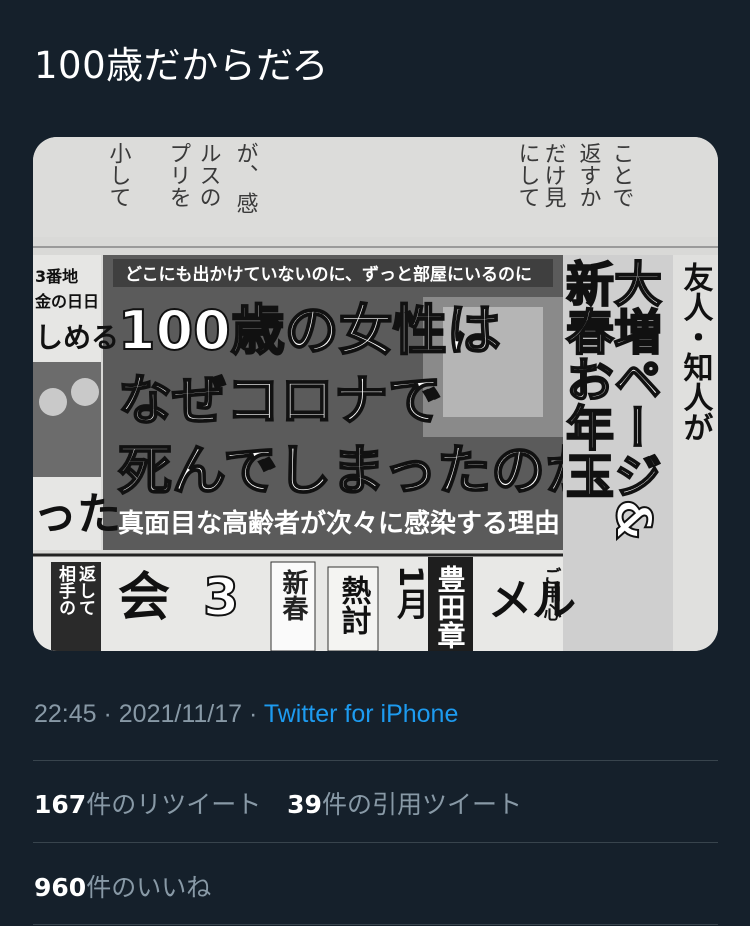 The image size is (750, 926). I want to click on retweets-stat: 167件のリツイート, so click(147, 804).